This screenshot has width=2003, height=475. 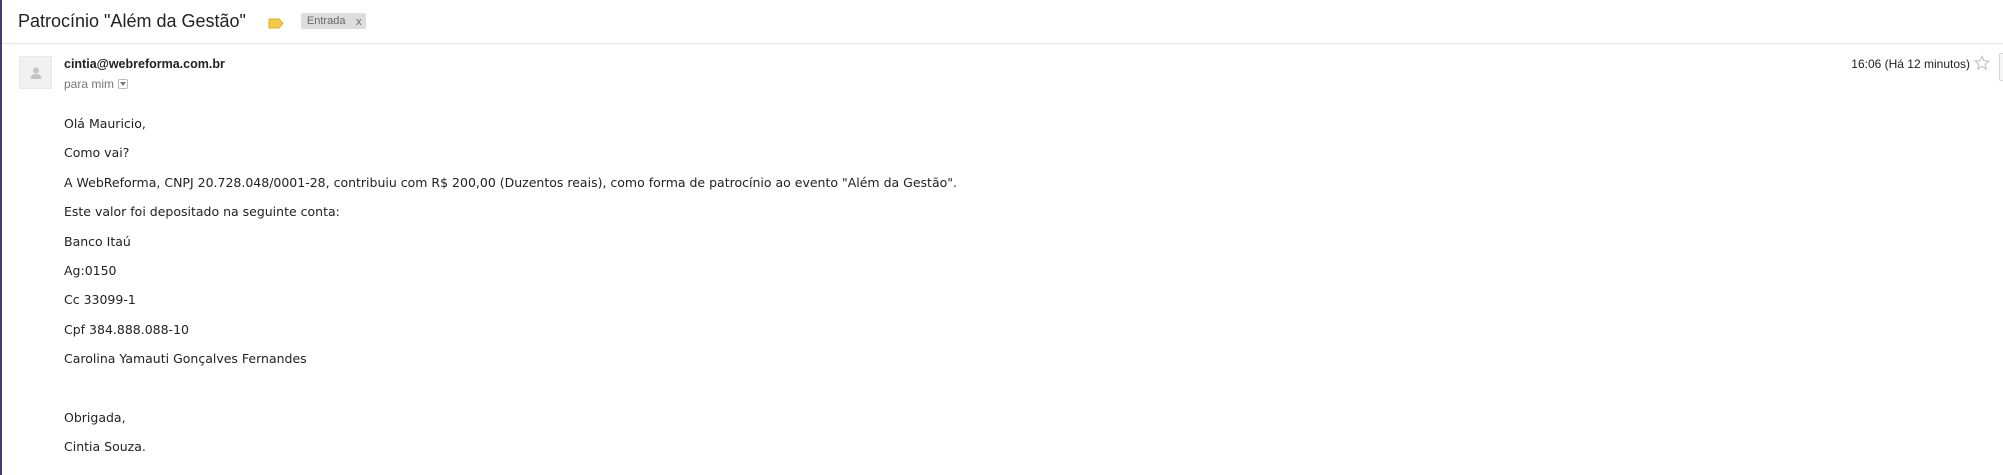 What do you see at coordinates (105, 447) in the screenshot?
I see `body-line: Cintia Souza.` at bounding box center [105, 447].